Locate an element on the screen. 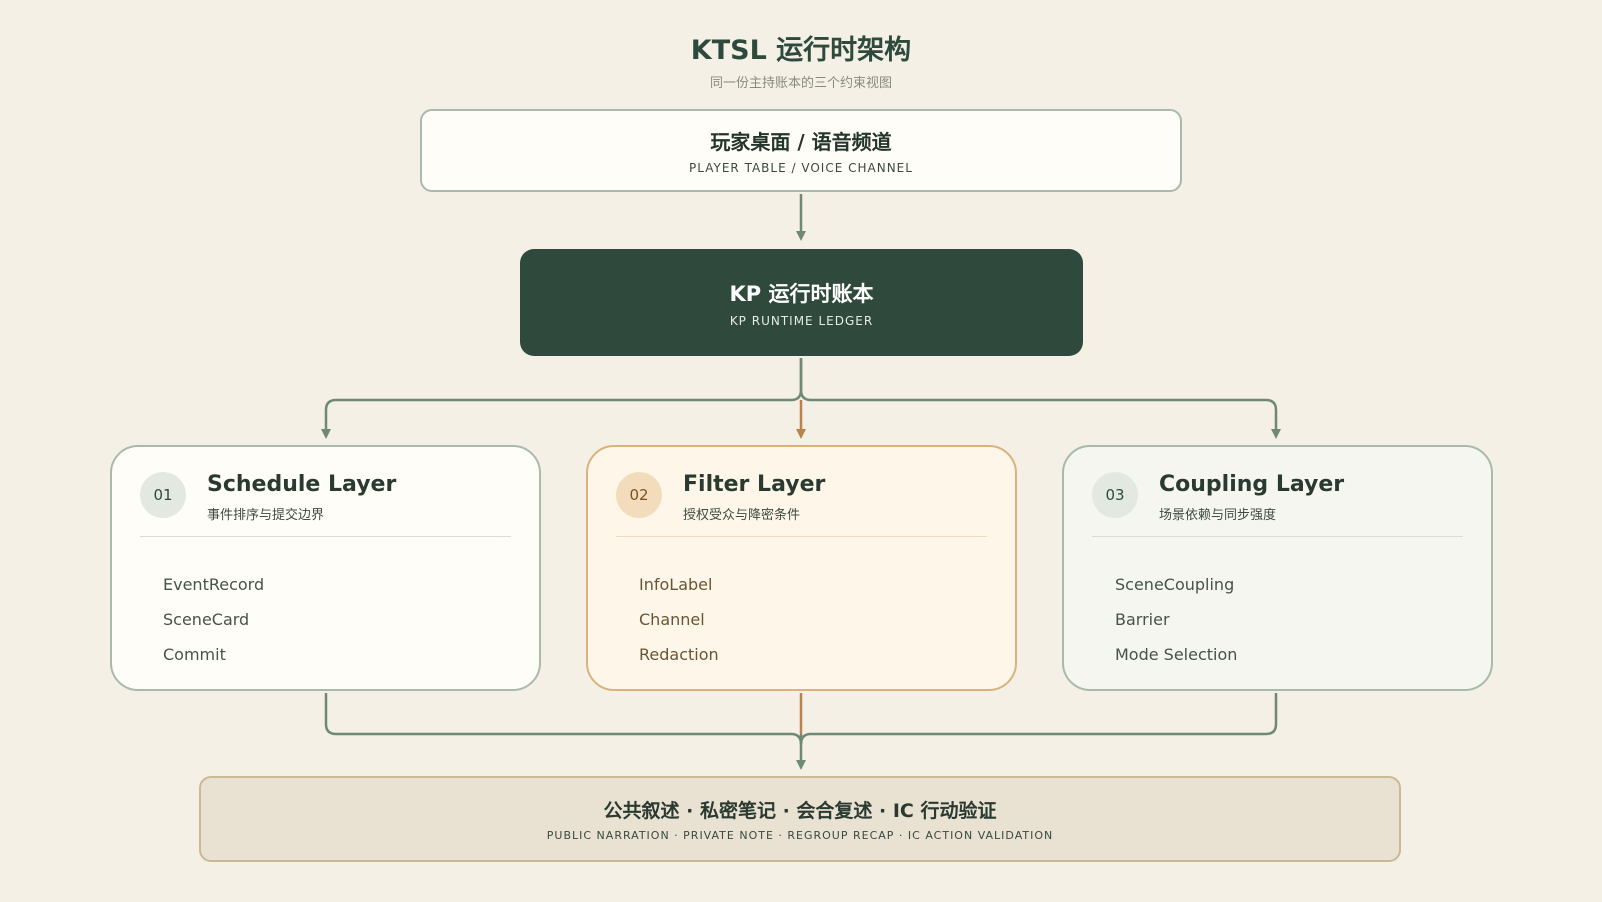  player-table-title: 玩家桌面 / 语音频道 is located at coordinates (801, 142).